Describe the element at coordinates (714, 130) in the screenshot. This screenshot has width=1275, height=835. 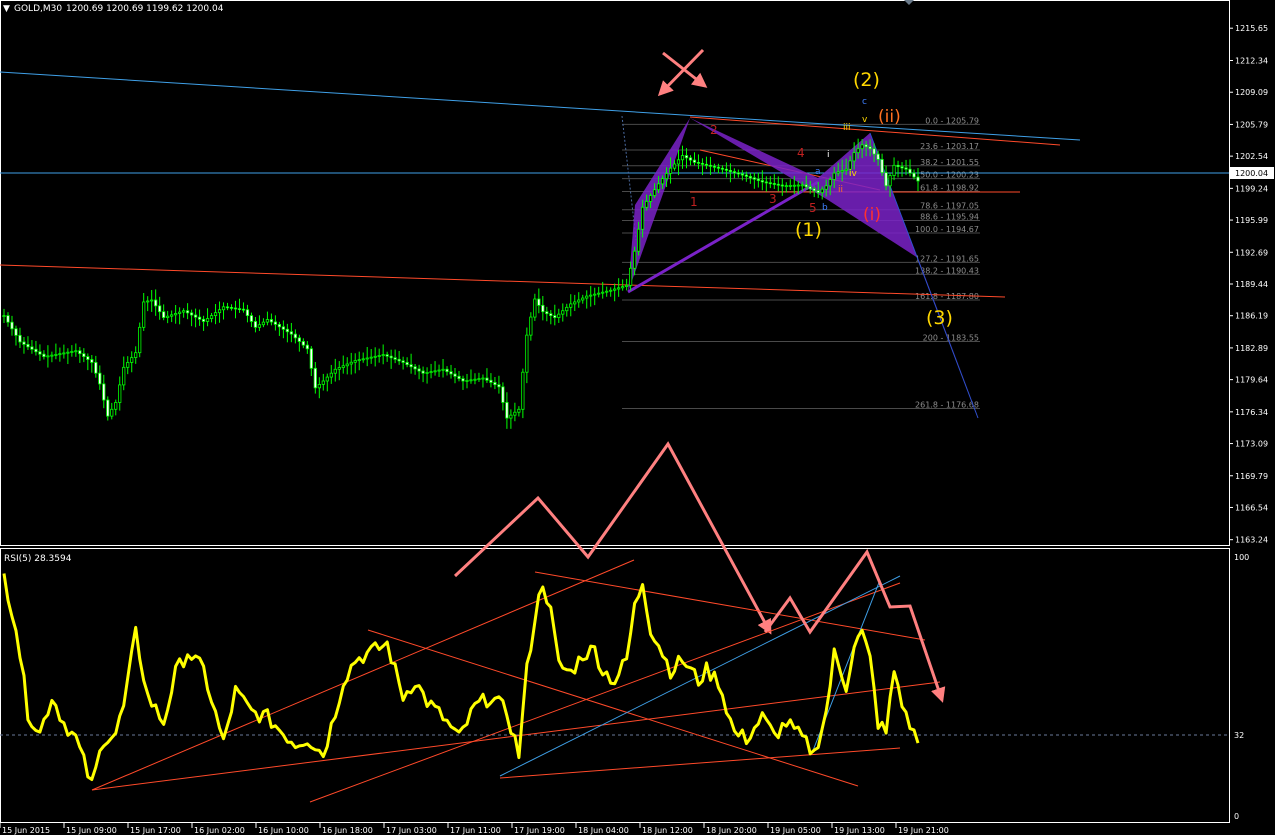
I see `wave-label-2-red: 2` at that location.